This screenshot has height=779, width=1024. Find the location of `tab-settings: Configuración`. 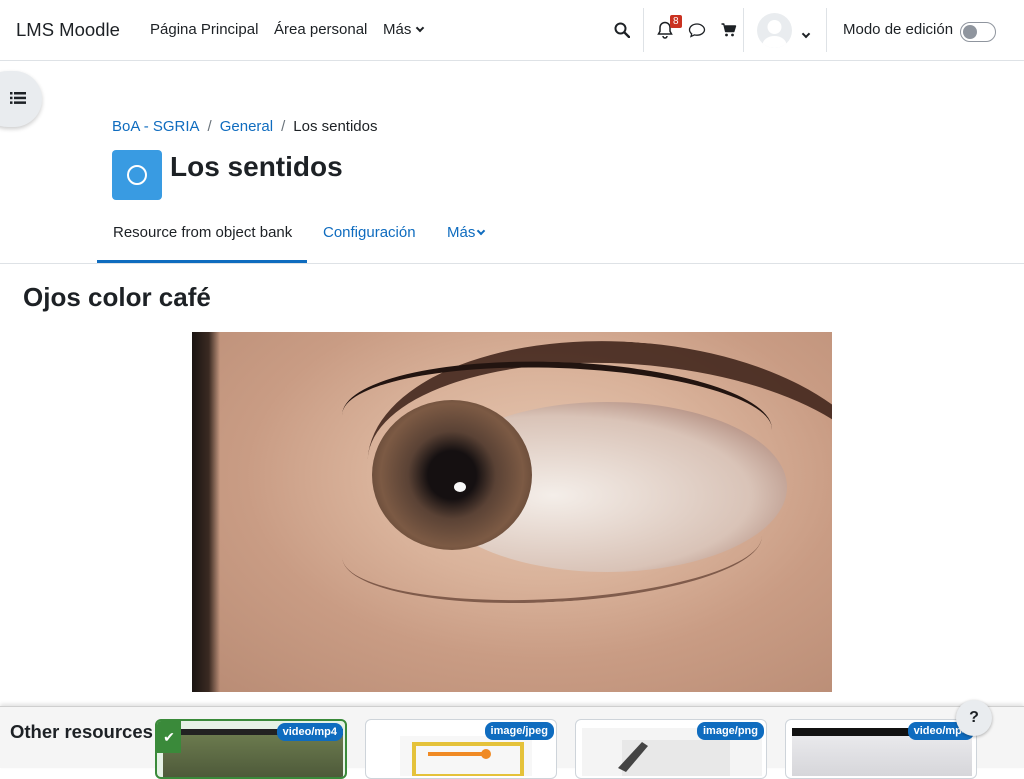

tab-settings: Configuración is located at coordinates (369, 232).